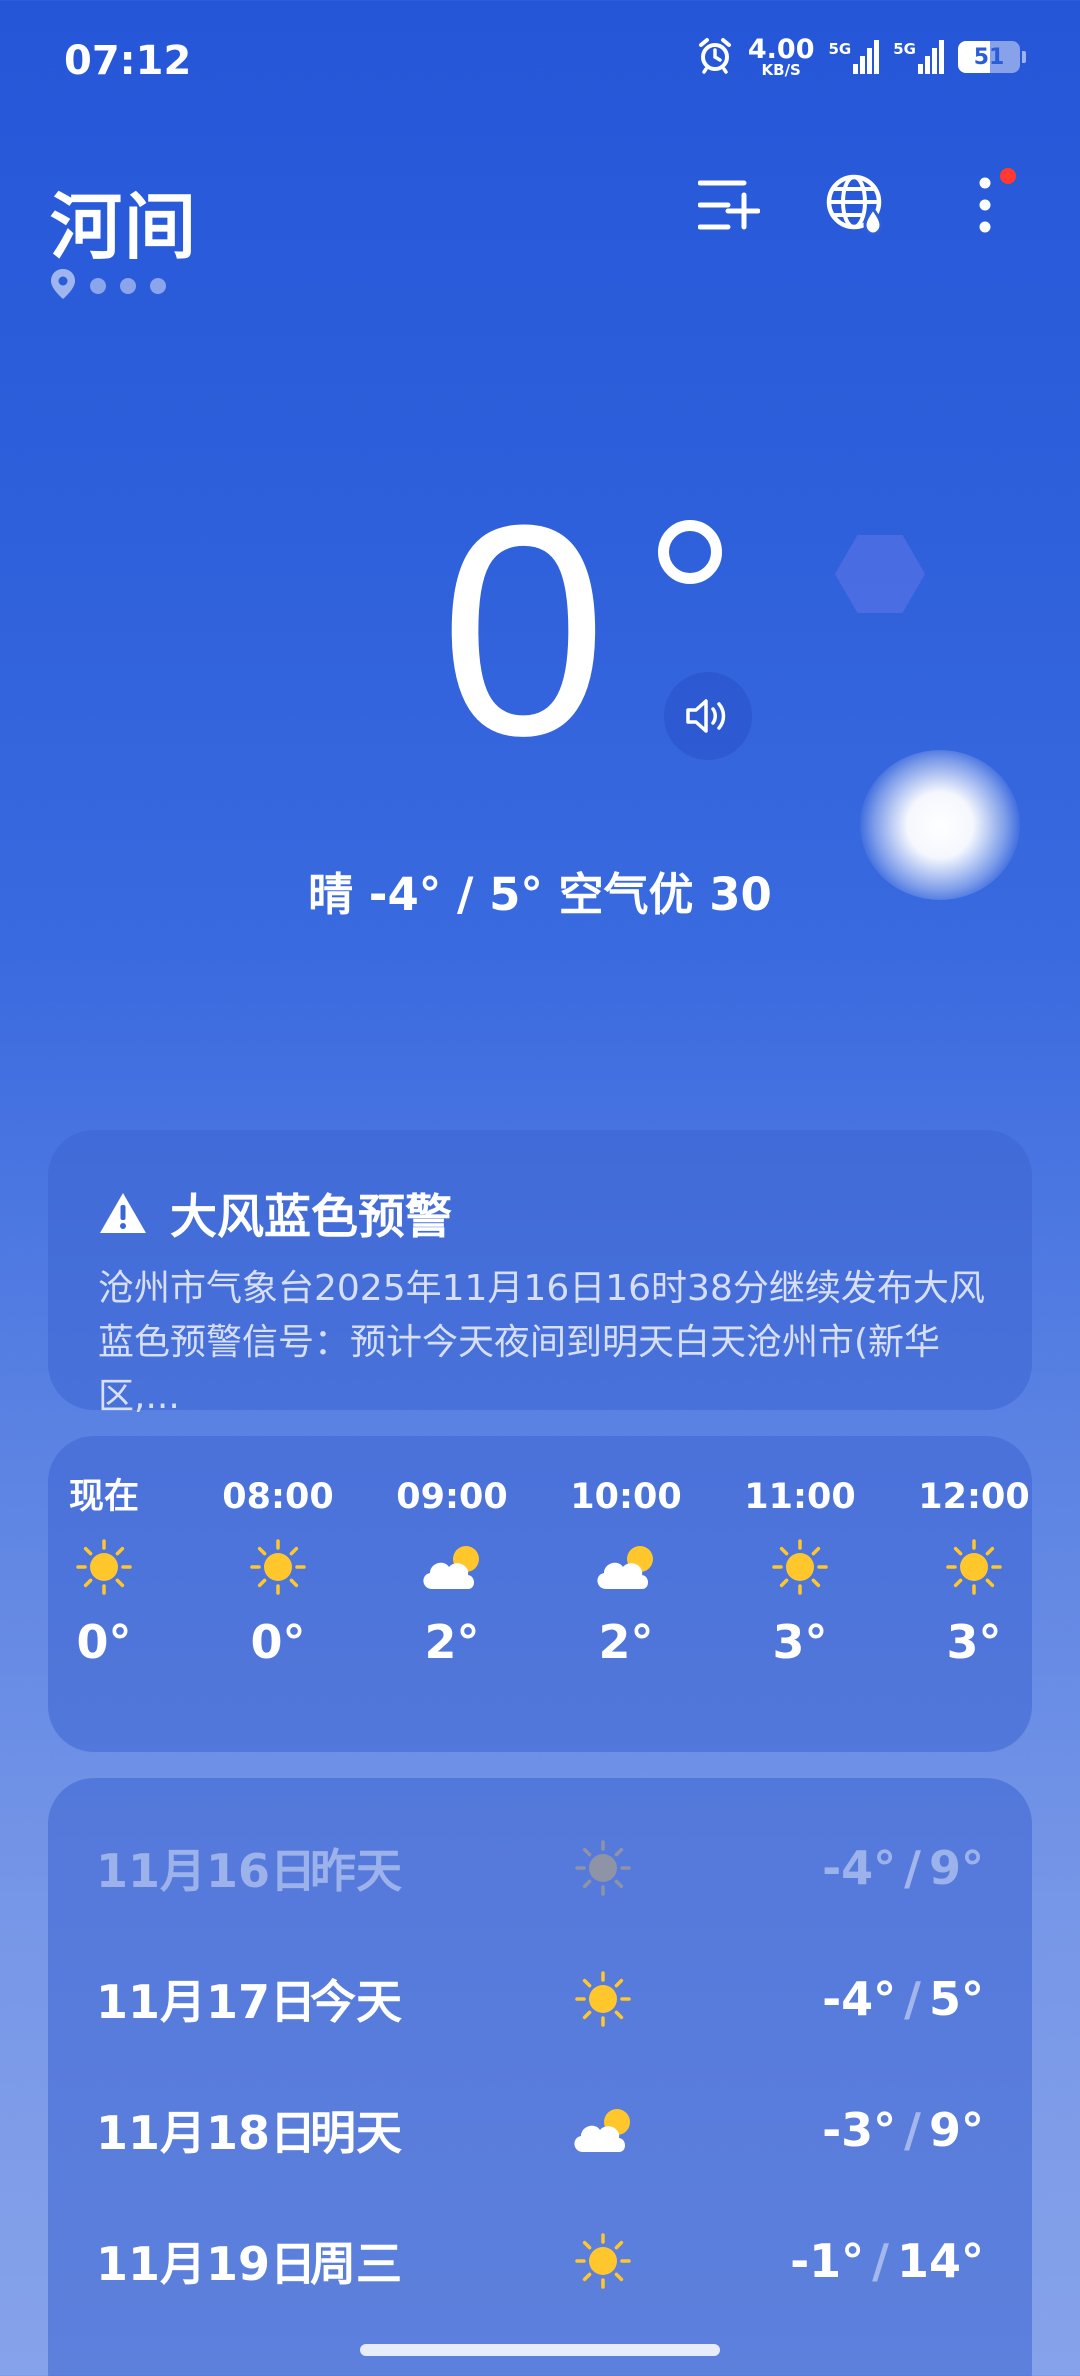 Image resolution: width=1080 pixels, height=2376 pixels. What do you see at coordinates (311, 1217) in the screenshot?
I see `alert-title: 大风蓝色预警` at bounding box center [311, 1217].